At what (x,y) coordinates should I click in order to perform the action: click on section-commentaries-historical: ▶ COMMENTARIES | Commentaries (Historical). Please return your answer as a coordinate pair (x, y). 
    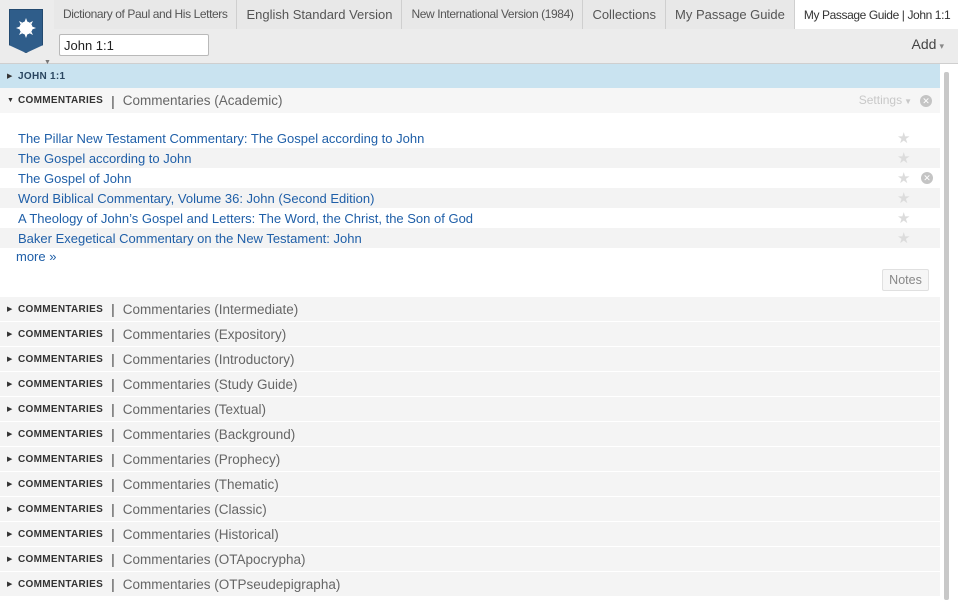
    Looking at the image, I should click on (470, 534).